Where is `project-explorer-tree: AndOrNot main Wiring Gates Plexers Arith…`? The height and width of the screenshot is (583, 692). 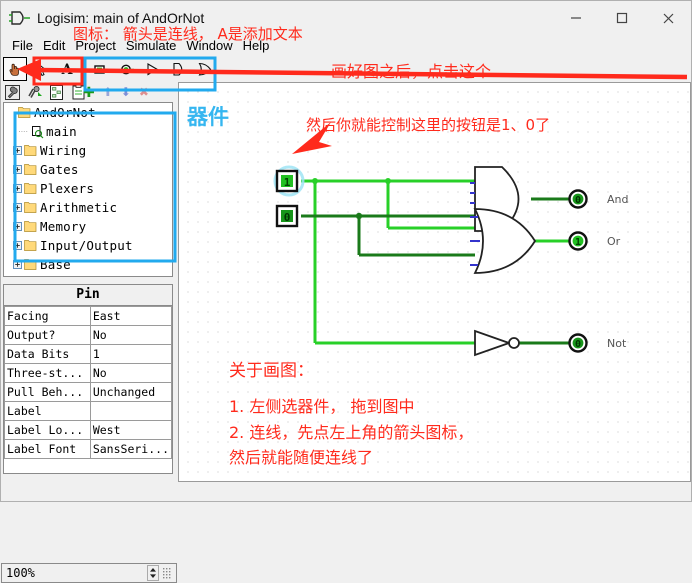 project-explorer-tree: AndOrNot main Wiring Gates Plexers Arith… is located at coordinates (88, 189).